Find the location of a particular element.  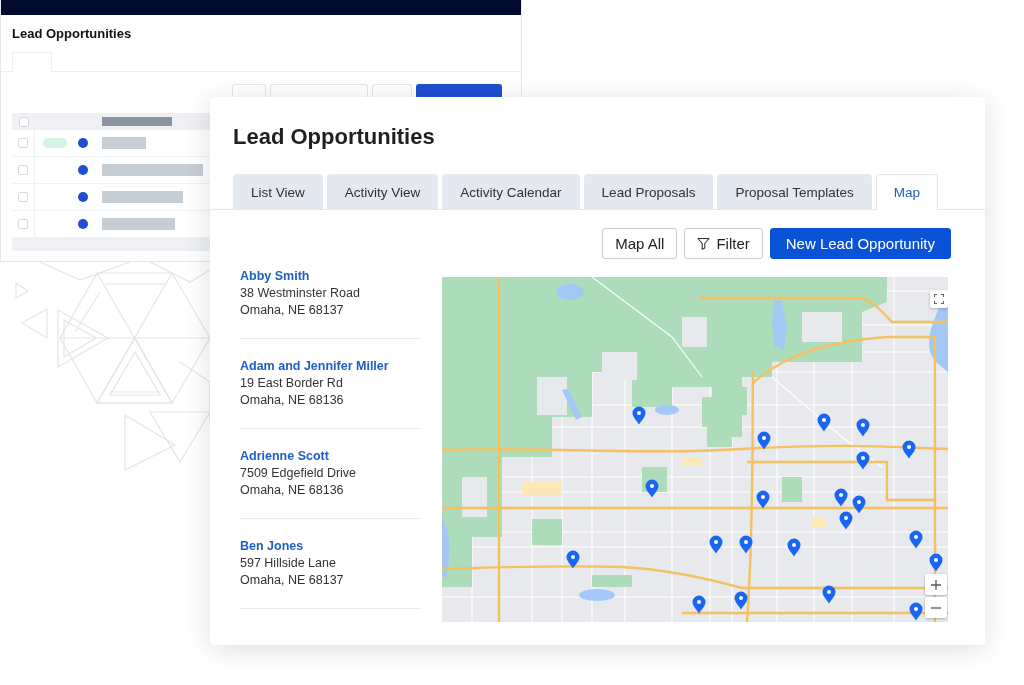

address-text: 7509 Edgefield Drive is located at coordinates (298, 473).